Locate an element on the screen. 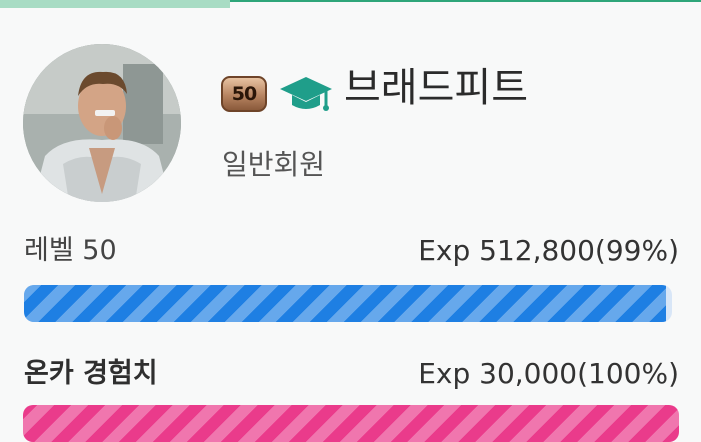 The image size is (701, 442). avatar is located at coordinates (102, 123).